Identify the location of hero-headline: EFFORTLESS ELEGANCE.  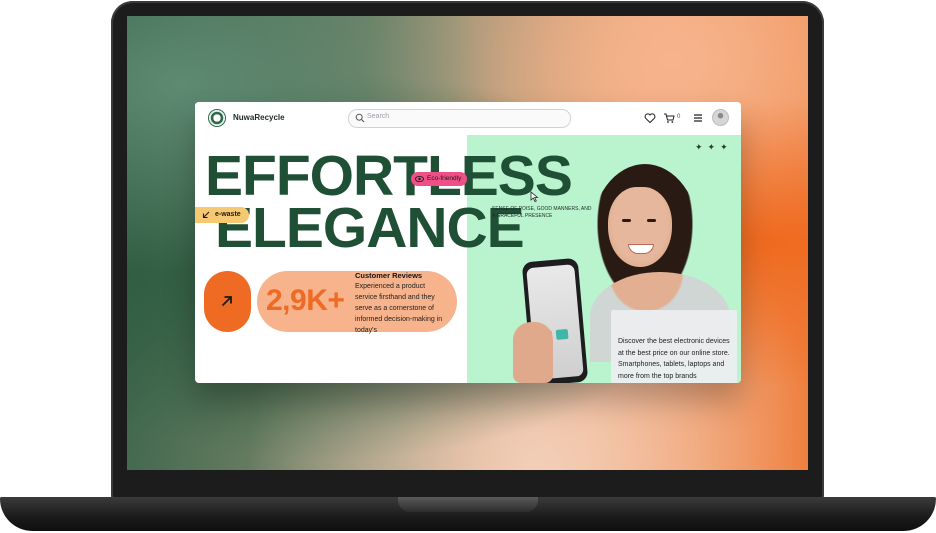
(389, 200).